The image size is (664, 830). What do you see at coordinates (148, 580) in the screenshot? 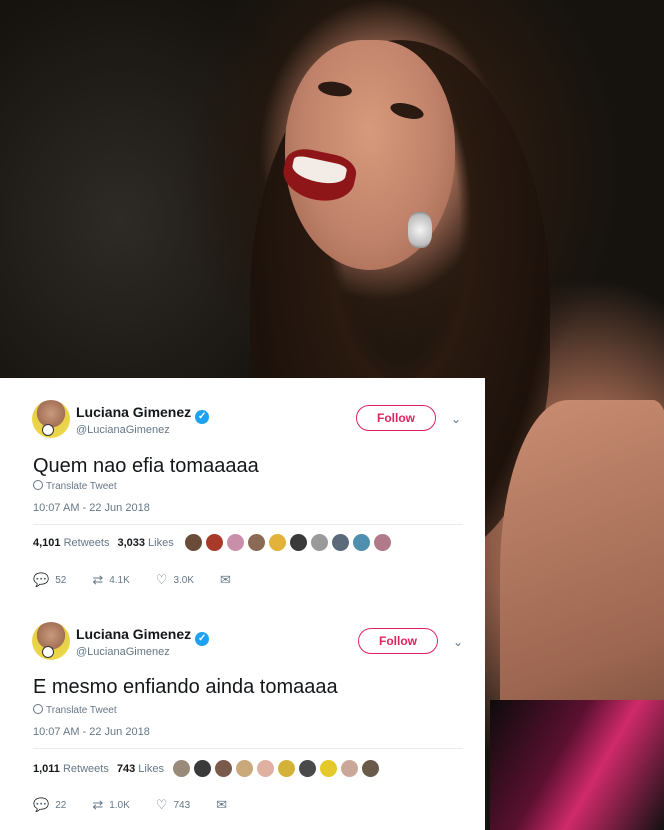
I see `tweet-actions: 💬 52 ⇄ 4.1K ♡ 3.0K ✉` at bounding box center [148, 580].